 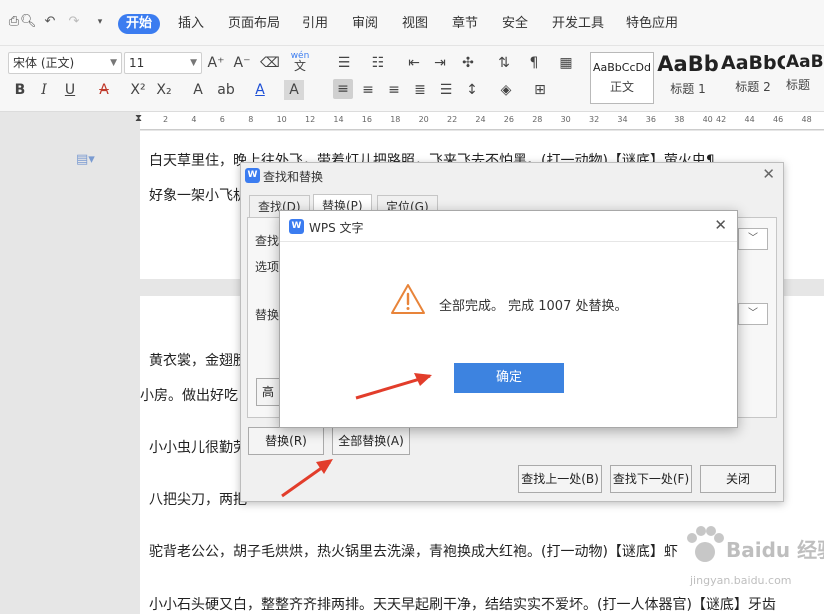 What do you see at coordinates (775, 550) in the screenshot?
I see `watermark-brand: Baidu 经验` at bounding box center [775, 550].